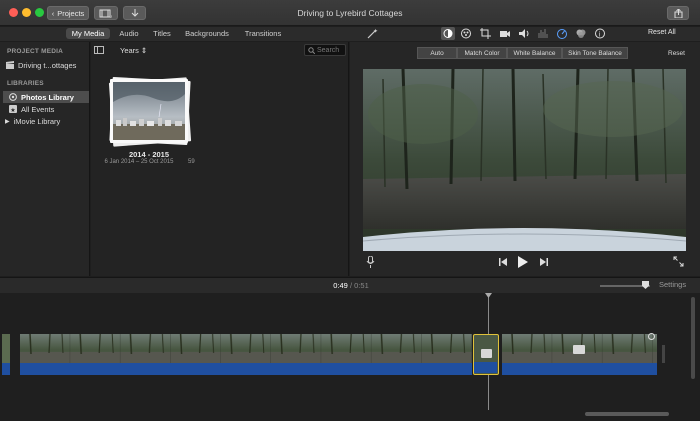 The width and height of the screenshot is (700, 421). I want to click on libraries-sidebar, so click(45, 159).